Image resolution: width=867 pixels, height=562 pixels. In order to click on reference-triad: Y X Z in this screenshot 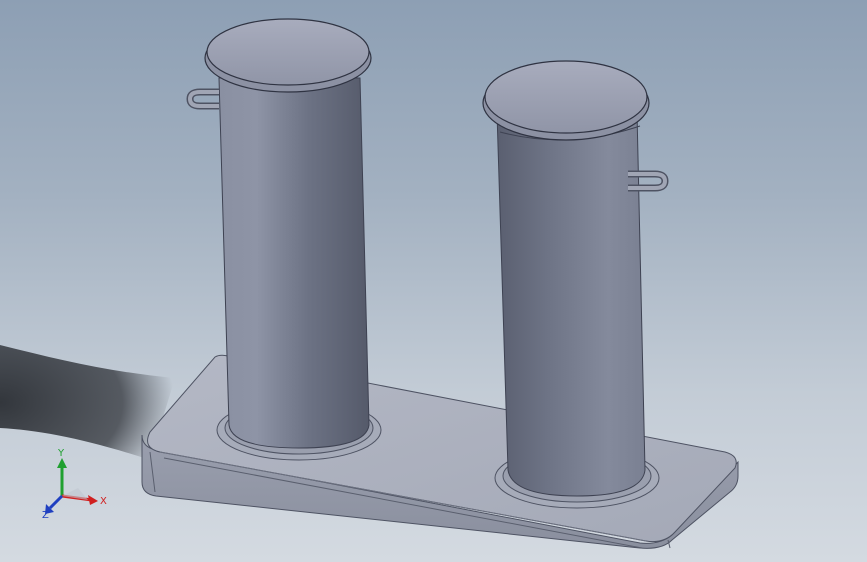, I will do `click(74, 483)`.